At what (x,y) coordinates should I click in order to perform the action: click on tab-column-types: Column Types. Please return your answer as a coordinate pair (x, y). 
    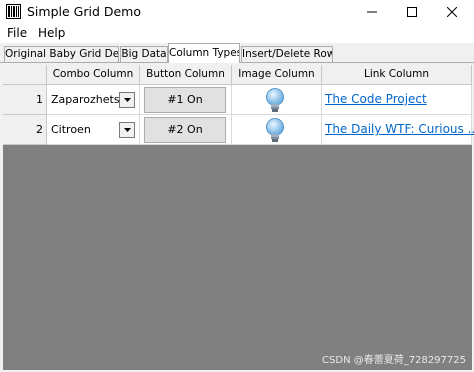
    Looking at the image, I should click on (204, 53).